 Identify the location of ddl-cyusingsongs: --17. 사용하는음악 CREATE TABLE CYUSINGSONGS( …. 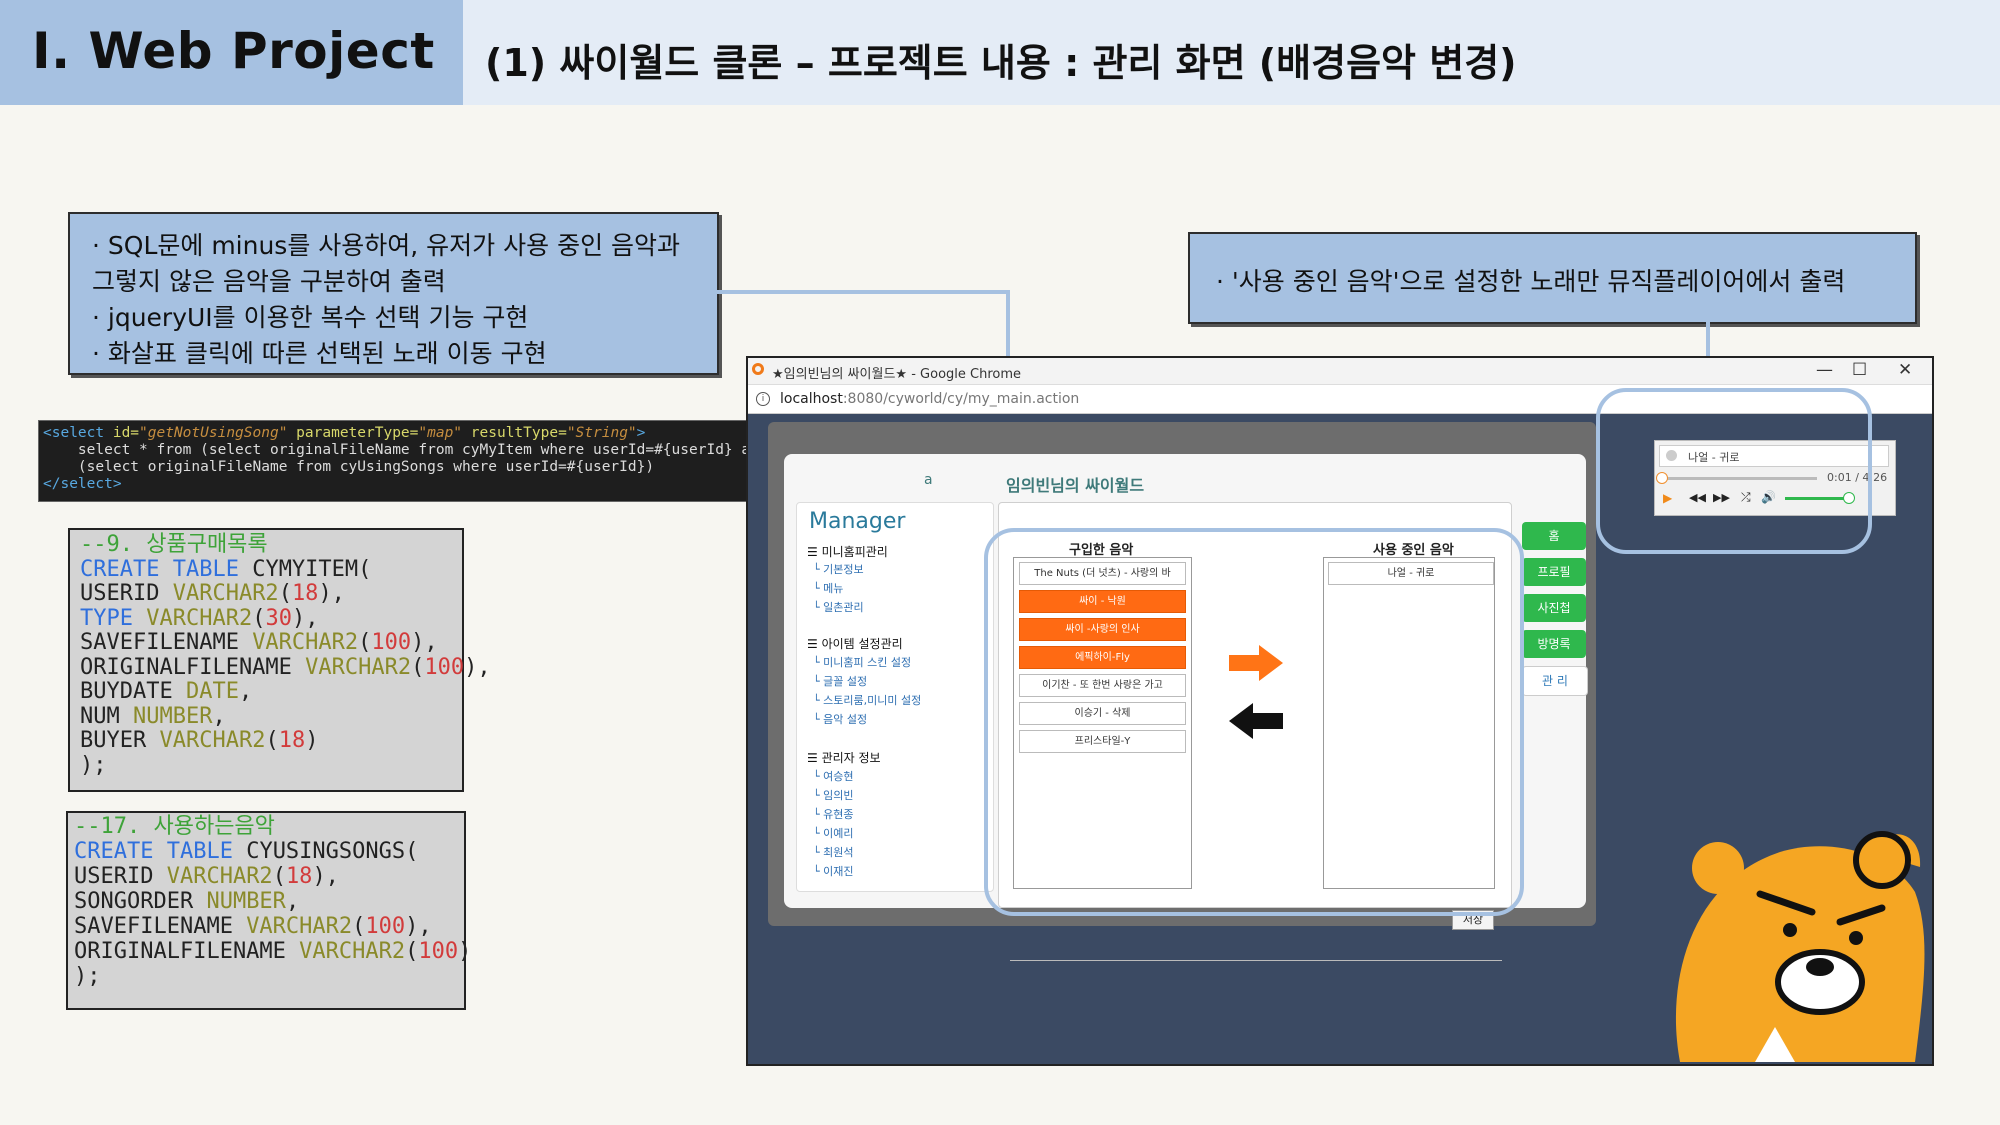
(268, 910).